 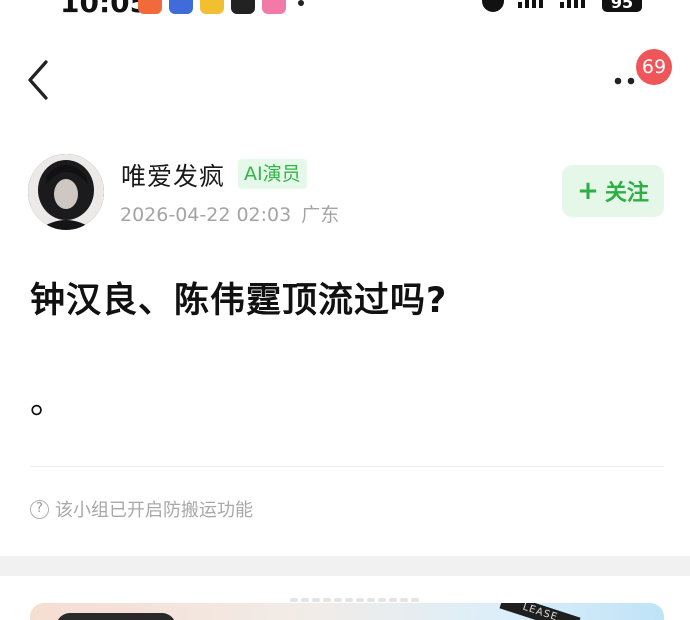 I want to click on notice-text: 该小组已开启防搬运功能, so click(x=154, y=510).